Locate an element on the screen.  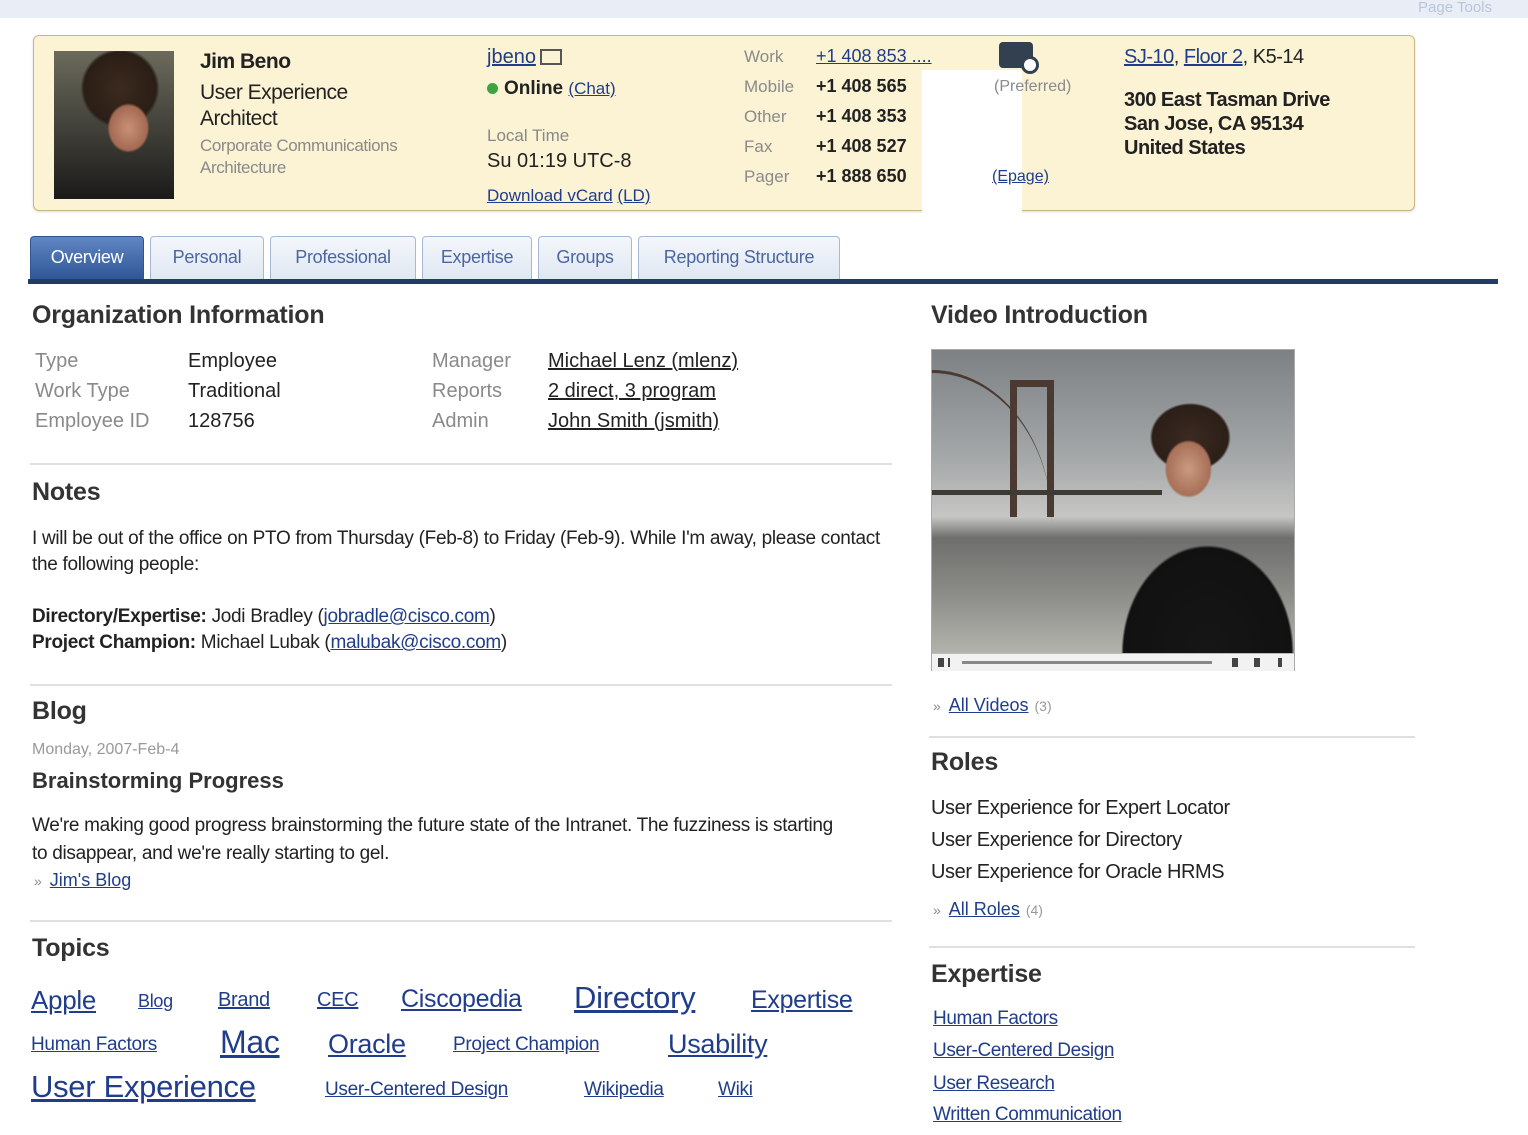
rewind-icon is located at coordinates (1235, 662).